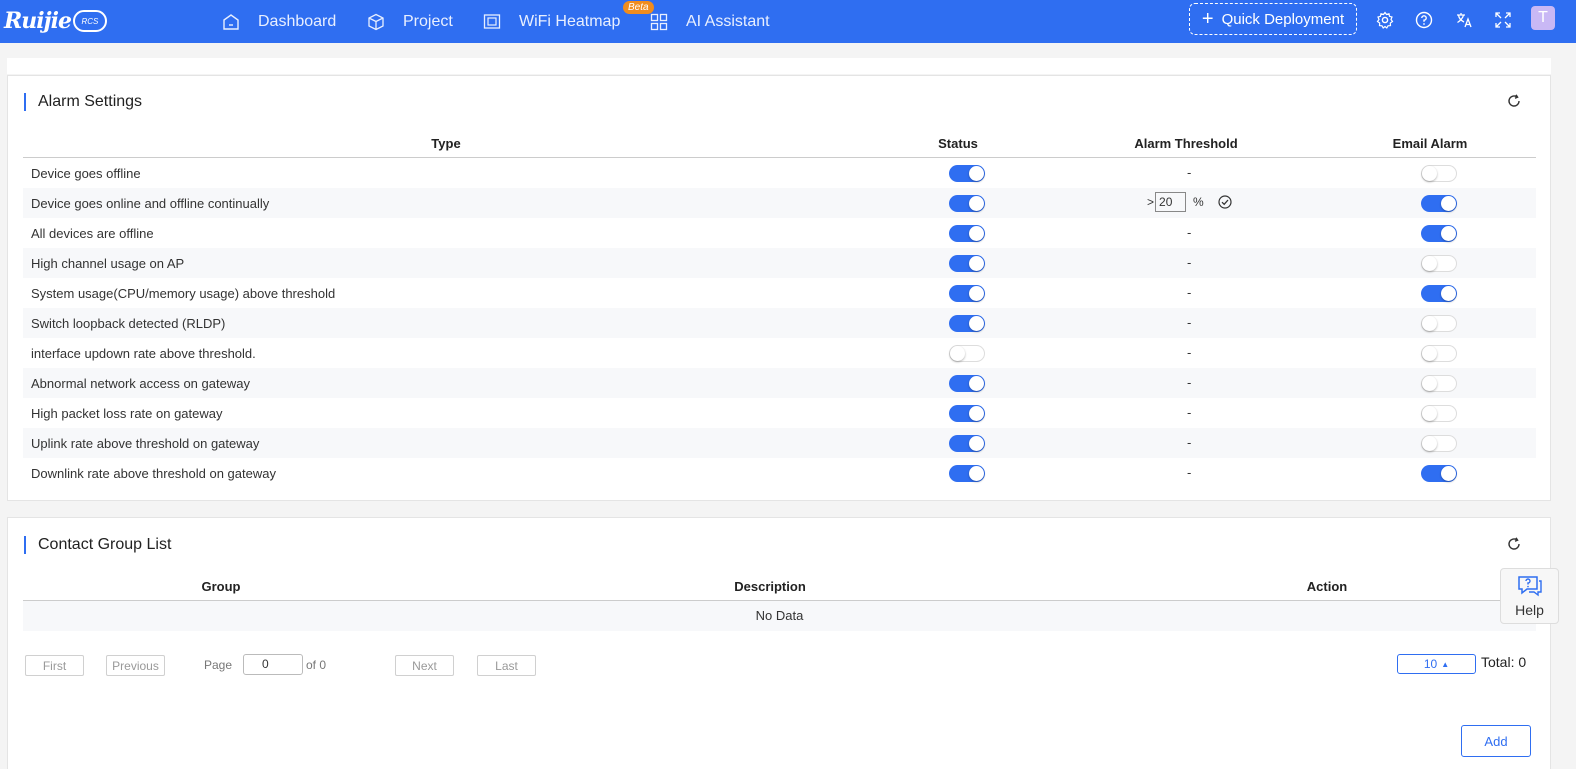 The image size is (1576, 769). What do you see at coordinates (424, 665) in the screenshot?
I see `next-page-button: Next` at bounding box center [424, 665].